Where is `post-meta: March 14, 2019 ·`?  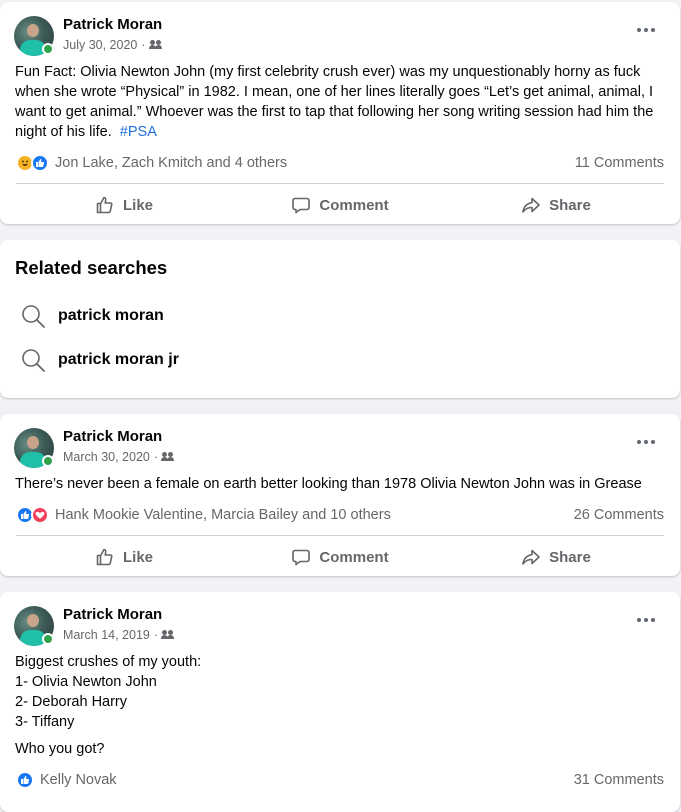
post-meta: March 14, 2019 · is located at coordinates (118, 635).